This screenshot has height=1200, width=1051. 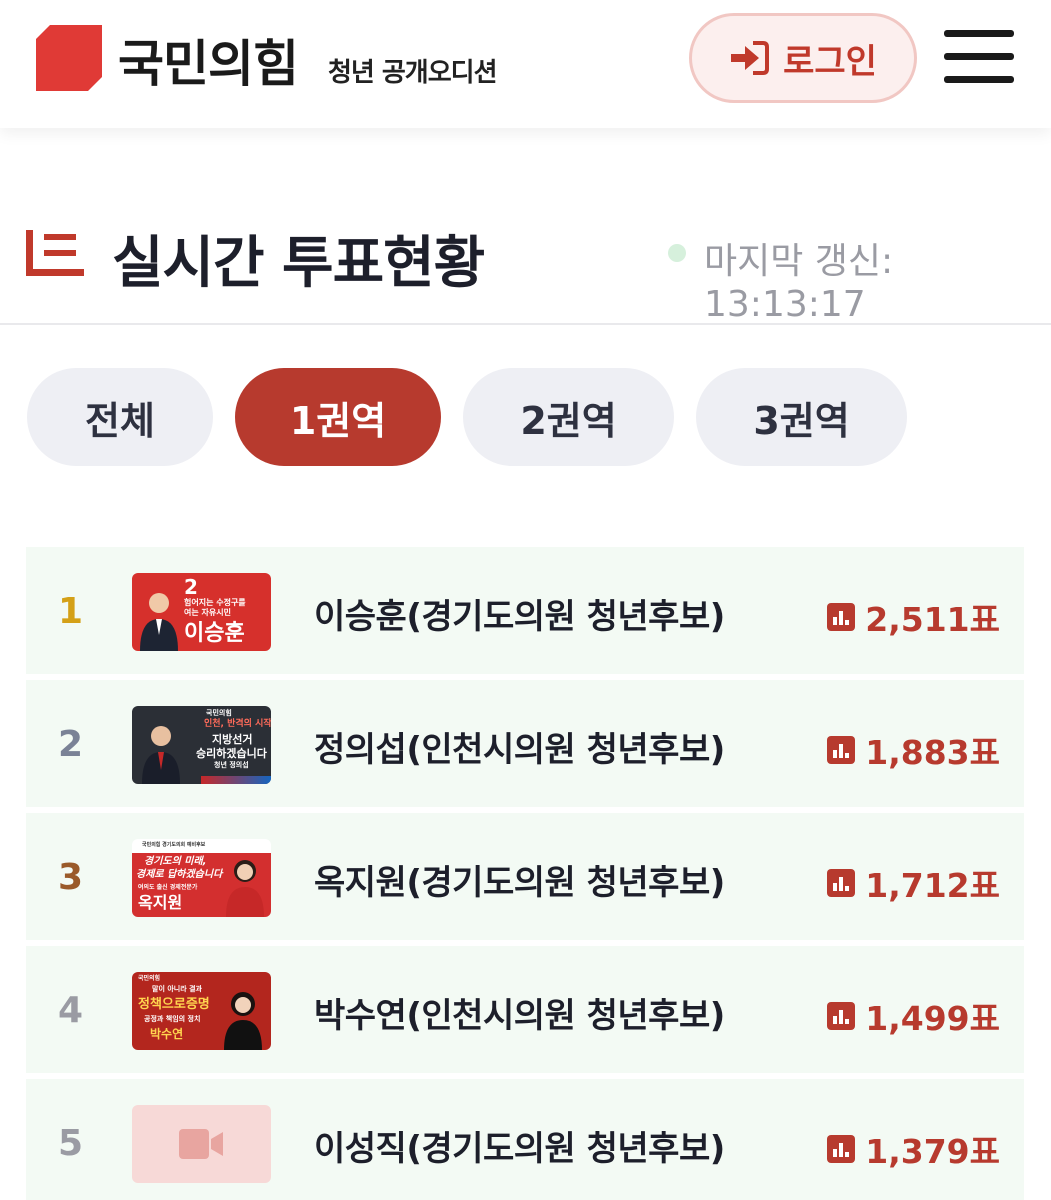 I want to click on logo-text: 국민의힘, so click(x=208, y=60).